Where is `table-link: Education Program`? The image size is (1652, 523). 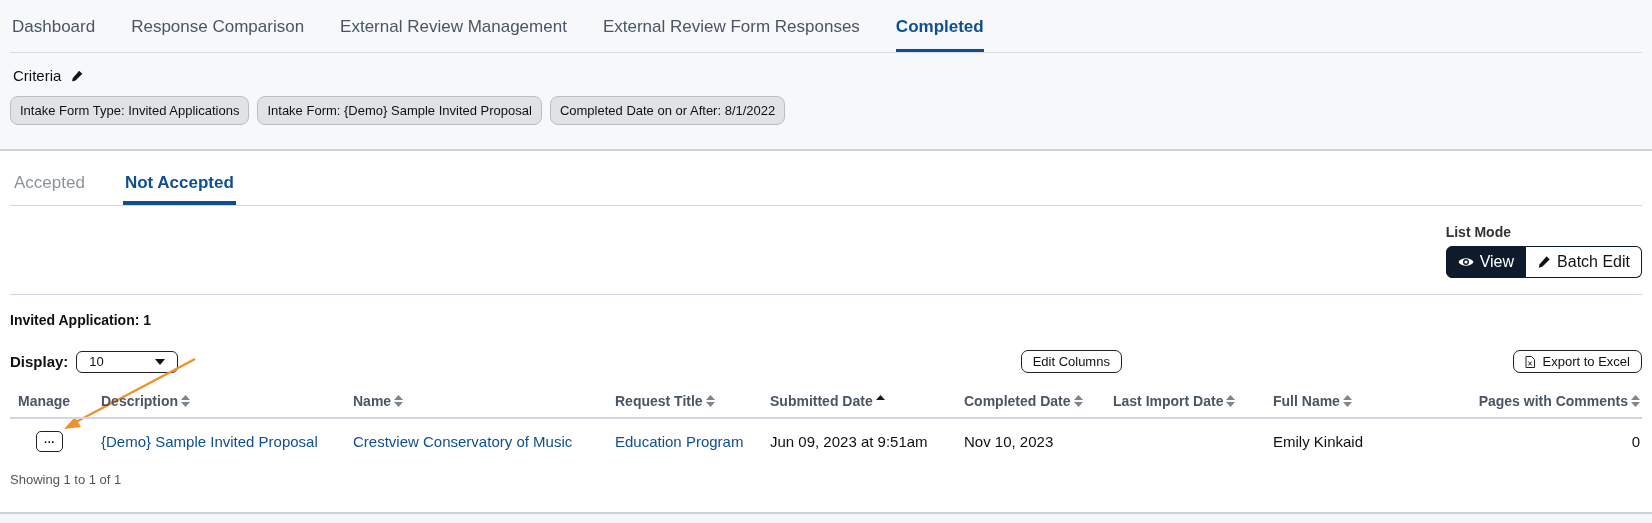 table-link: Education Program is located at coordinates (679, 441).